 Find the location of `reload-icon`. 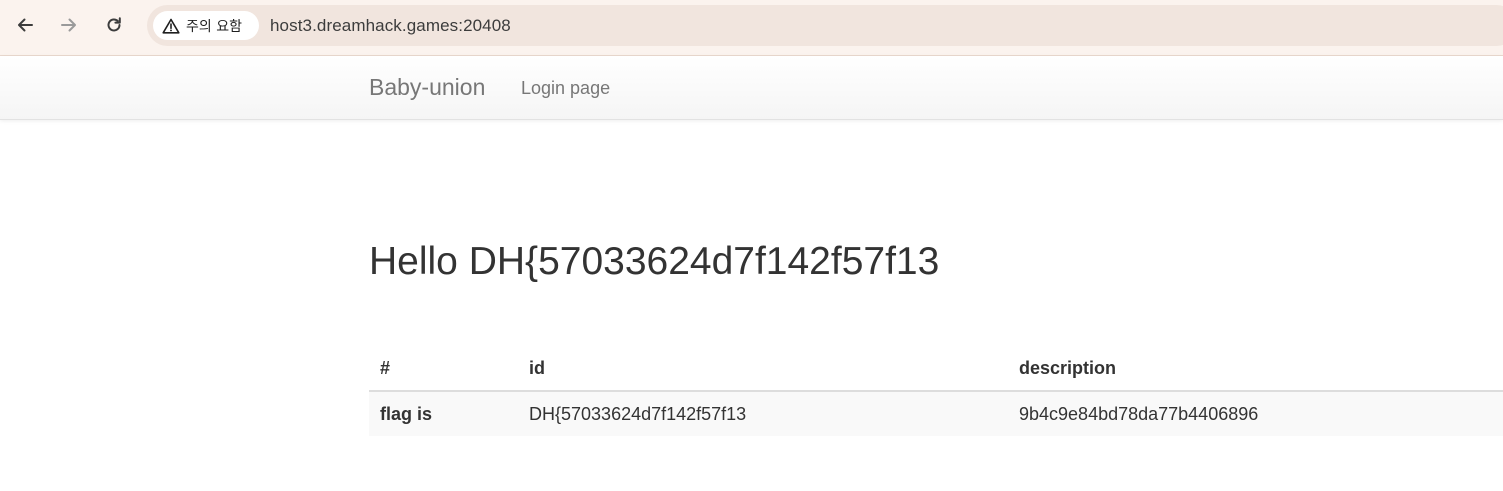

reload-icon is located at coordinates (114, 24).